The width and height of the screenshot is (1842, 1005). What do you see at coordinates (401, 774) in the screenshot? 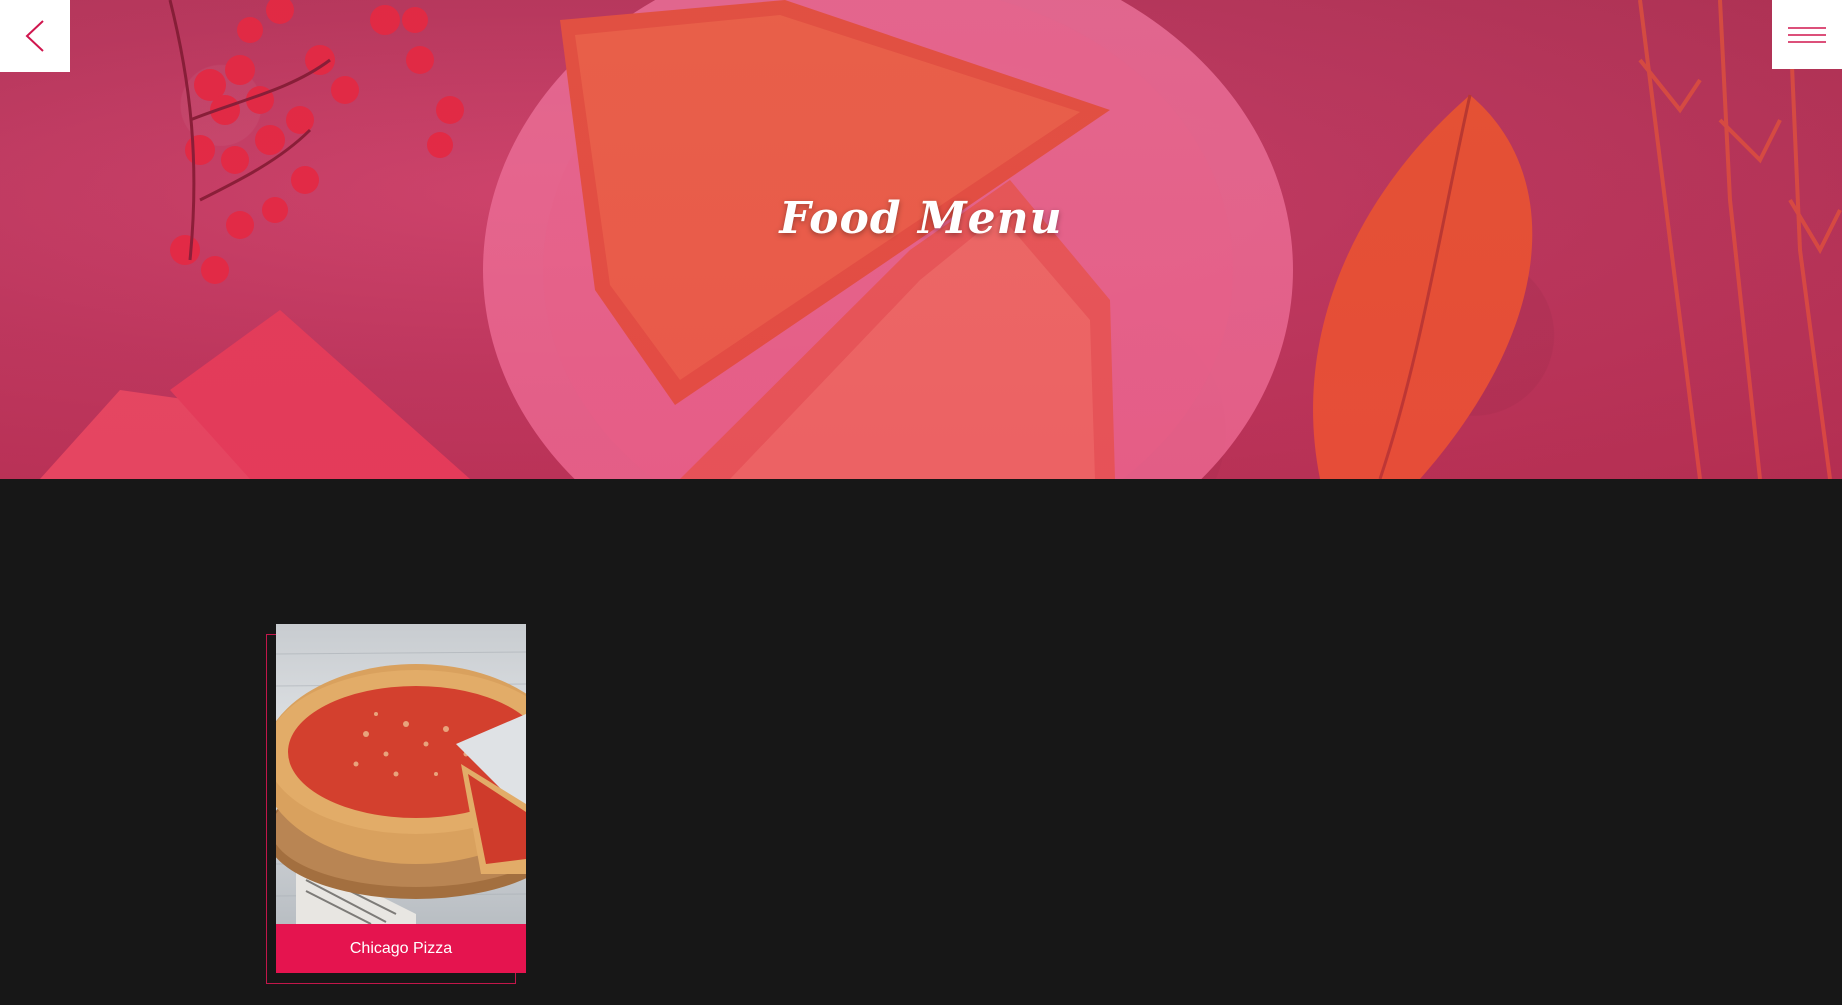
I see `pizza-photo` at bounding box center [401, 774].